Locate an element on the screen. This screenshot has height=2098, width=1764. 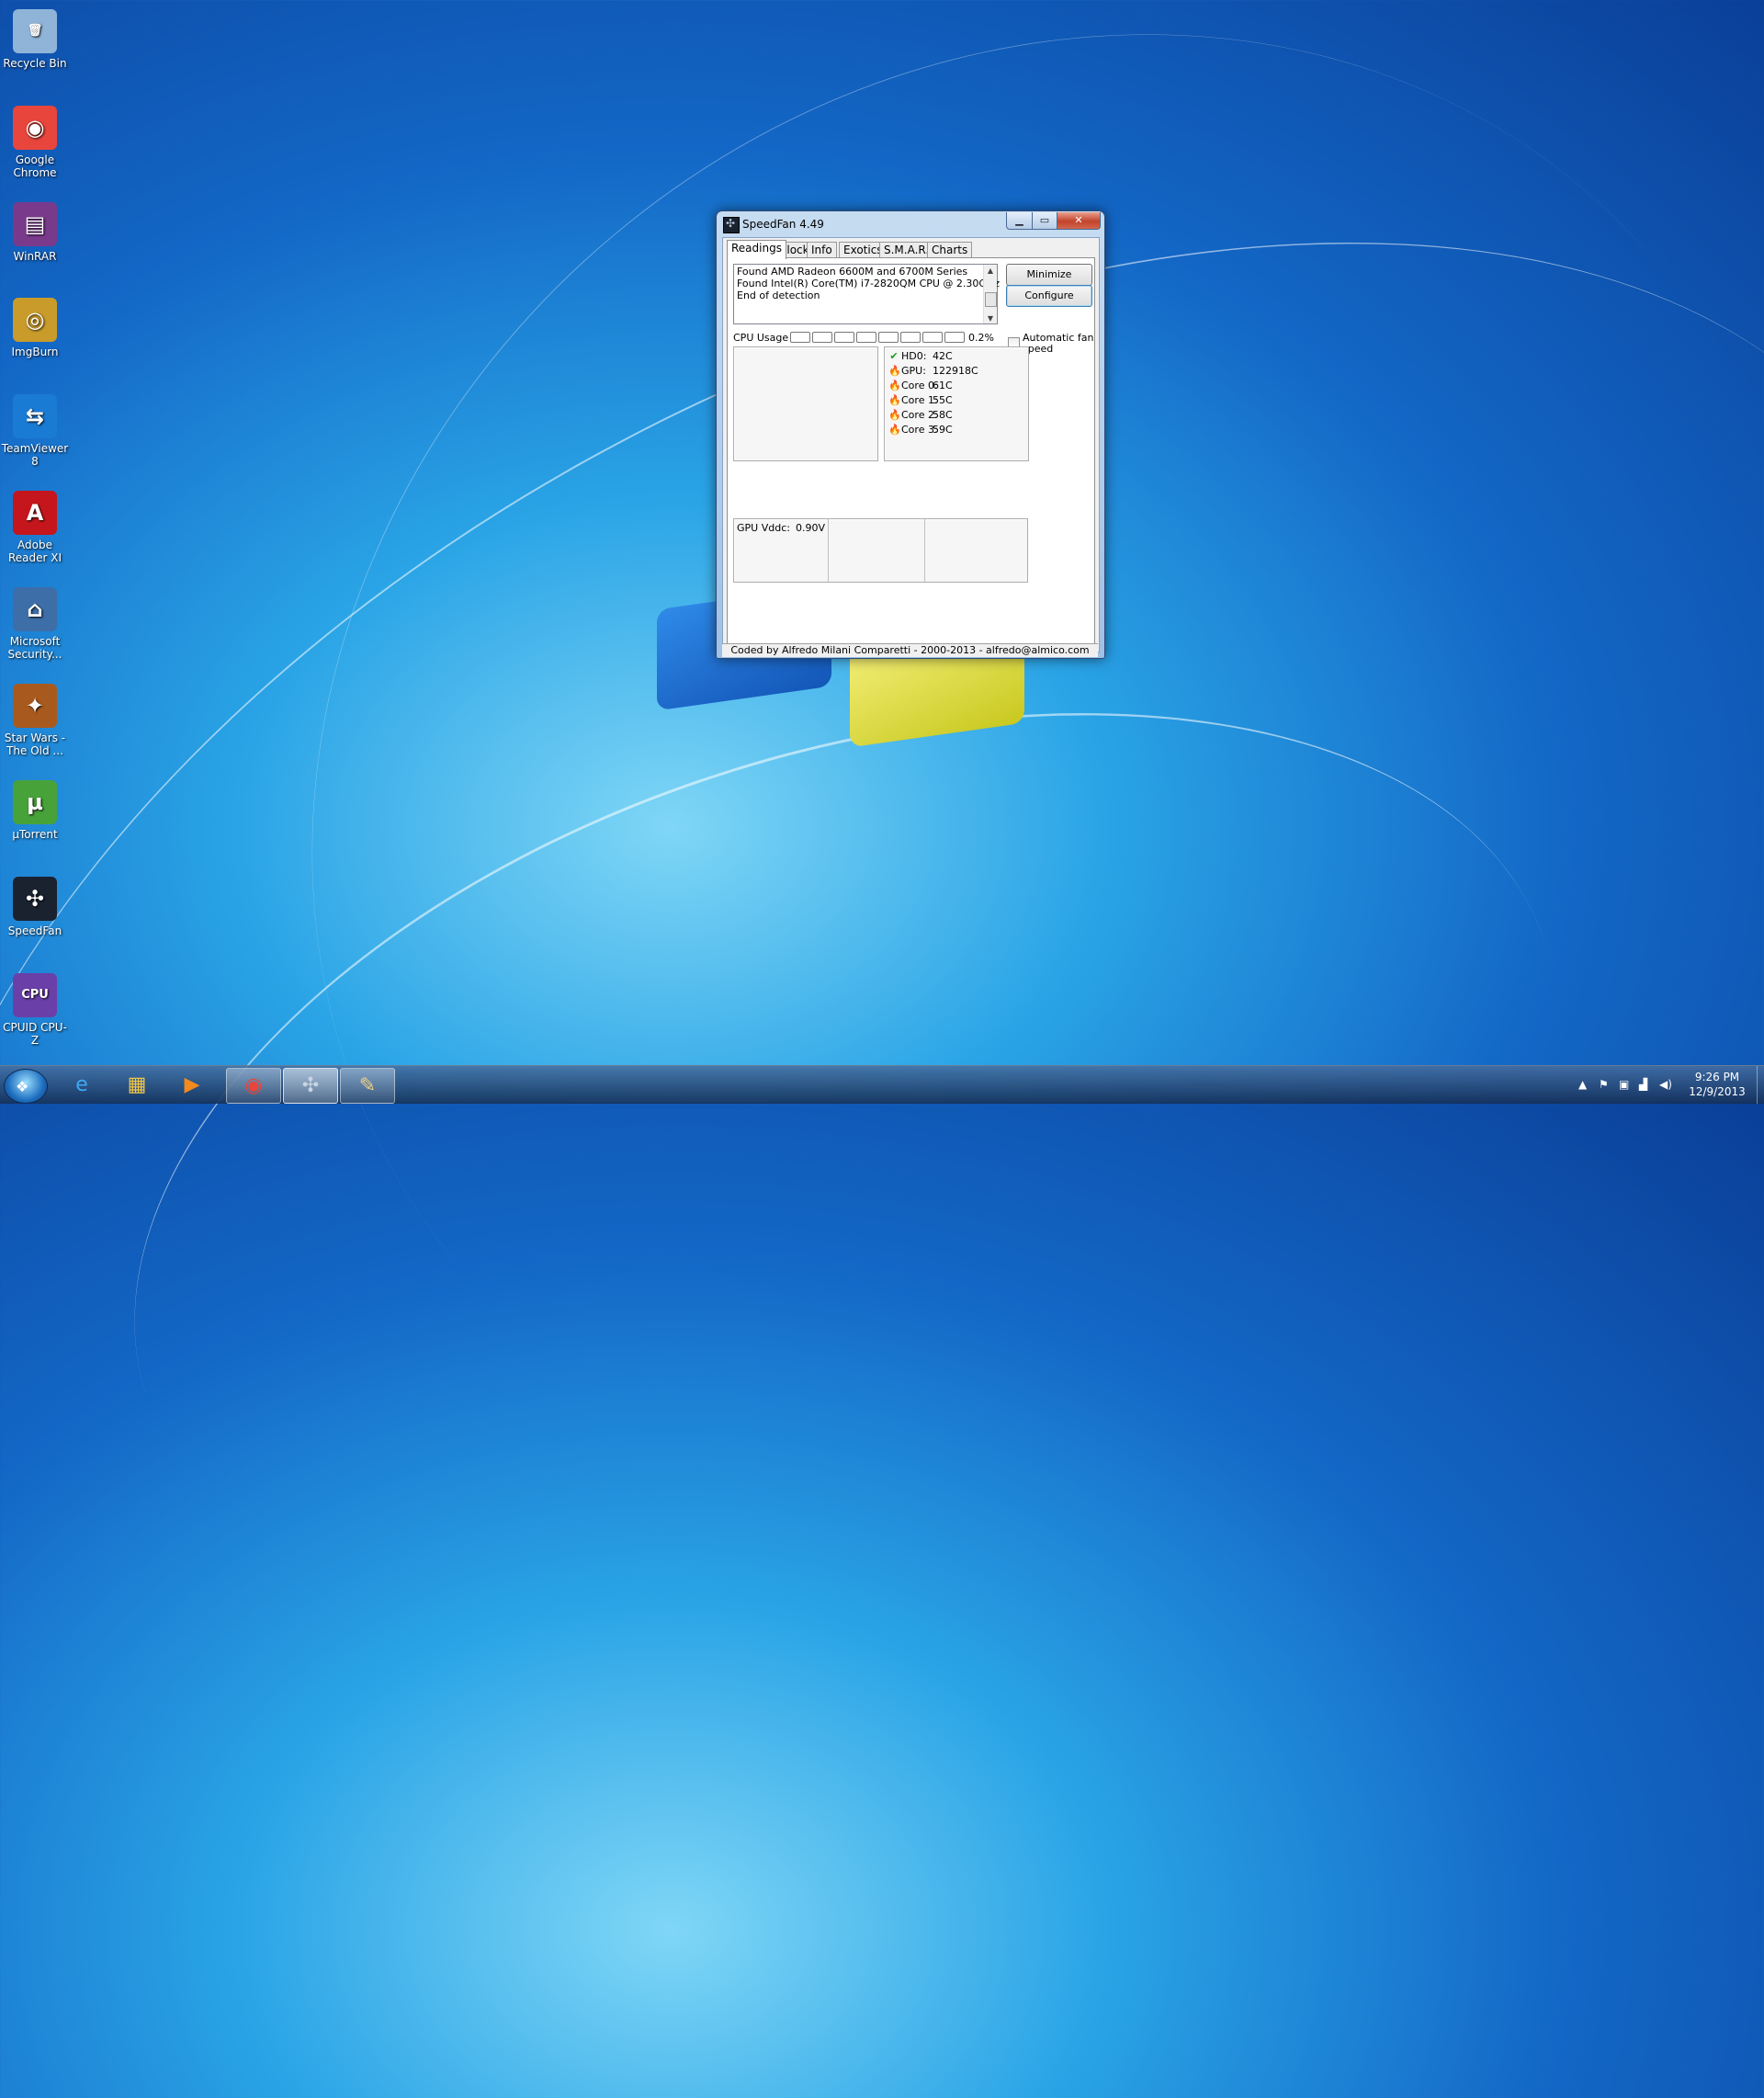
internet-explorer-icon: e is located at coordinates (81, 1084).